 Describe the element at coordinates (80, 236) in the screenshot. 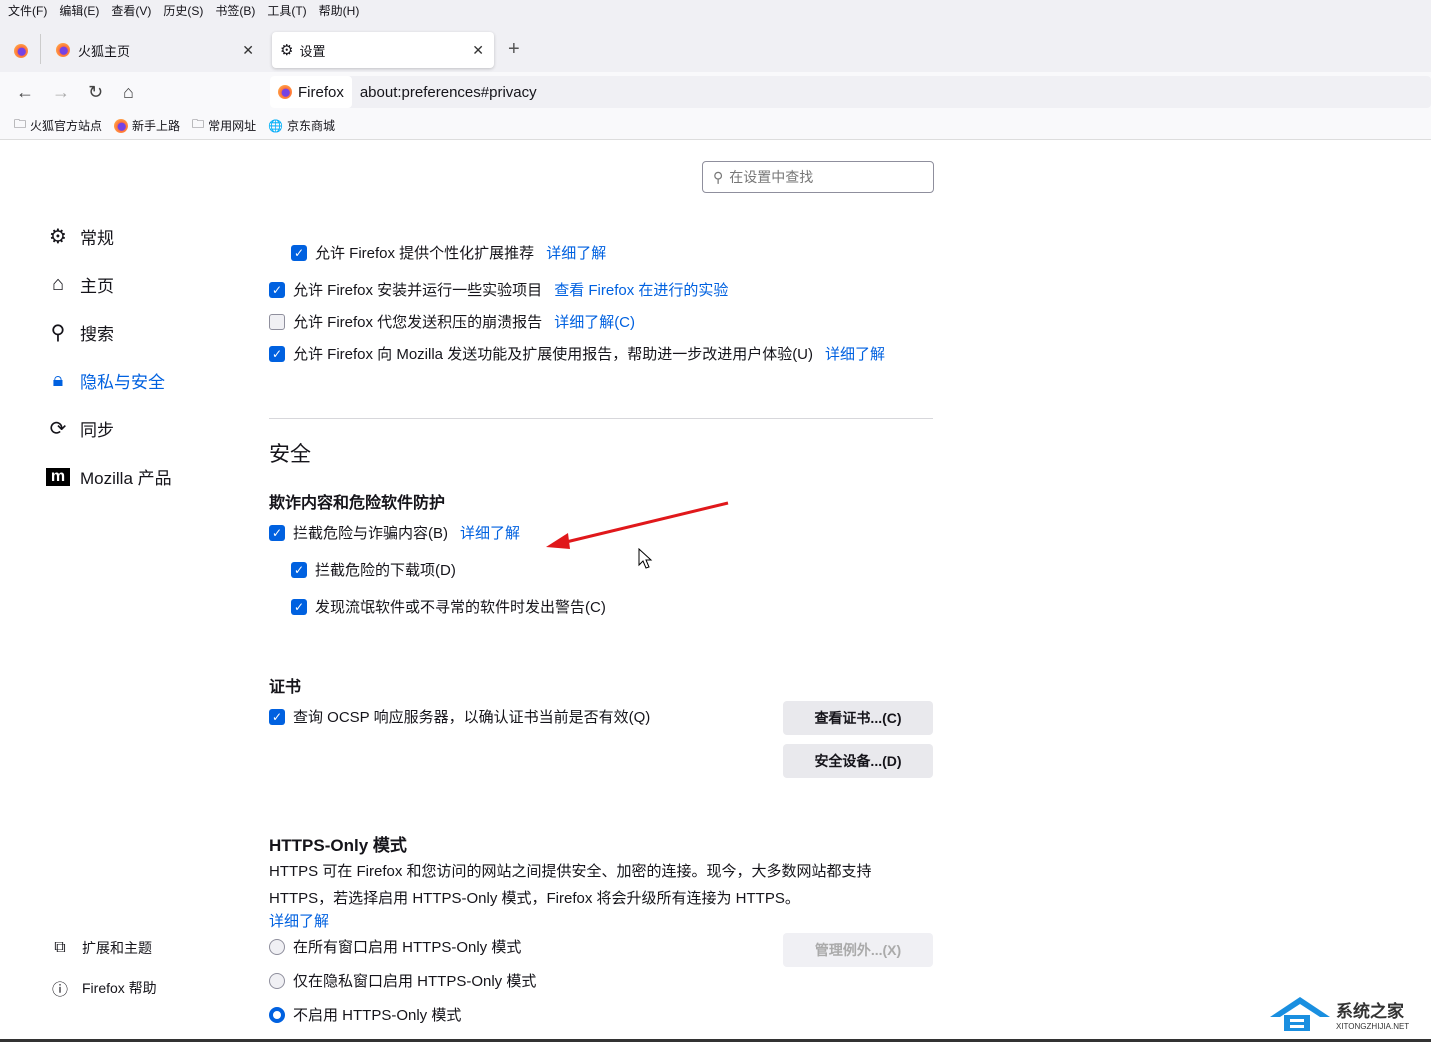

I see `sidebar-item-general: ⚙ 常规` at that location.